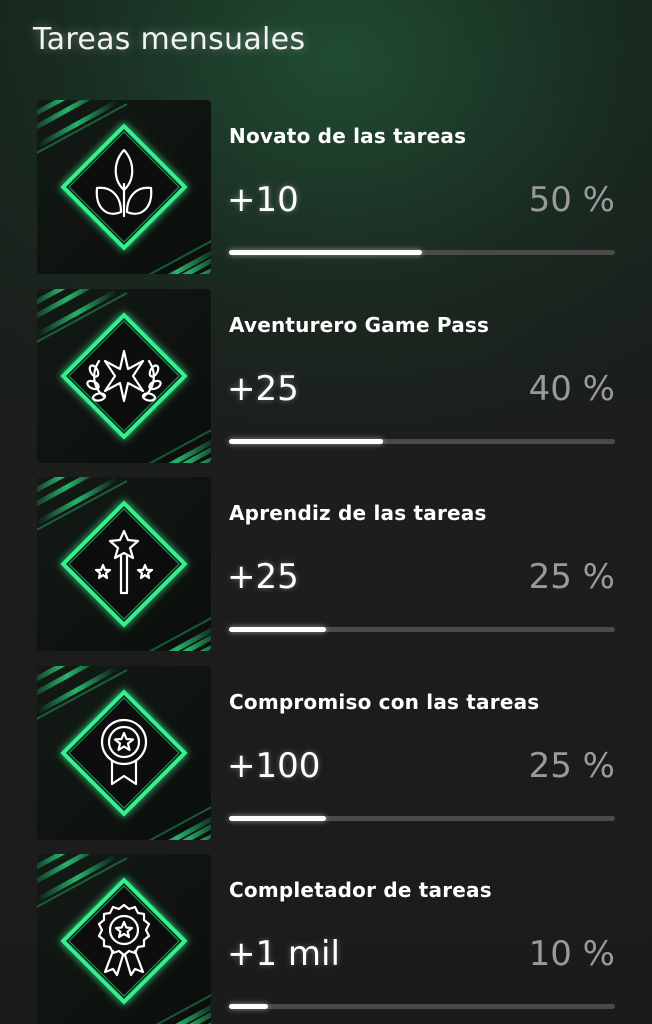  Describe the element at coordinates (571, 200) in the screenshot. I see `task-percent: 50 %` at that location.